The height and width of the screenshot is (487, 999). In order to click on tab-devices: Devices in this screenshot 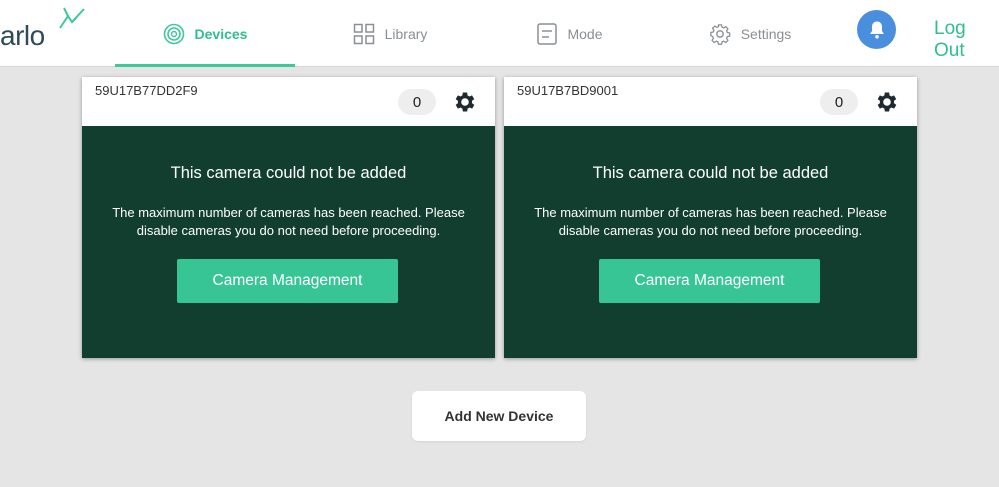, I will do `click(205, 33)`.